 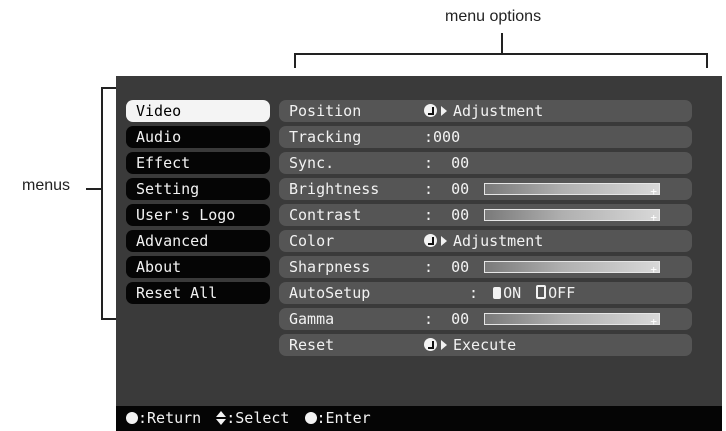 What do you see at coordinates (108, 319) in the screenshot?
I see `menus-bracket-bottom` at bounding box center [108, 319].